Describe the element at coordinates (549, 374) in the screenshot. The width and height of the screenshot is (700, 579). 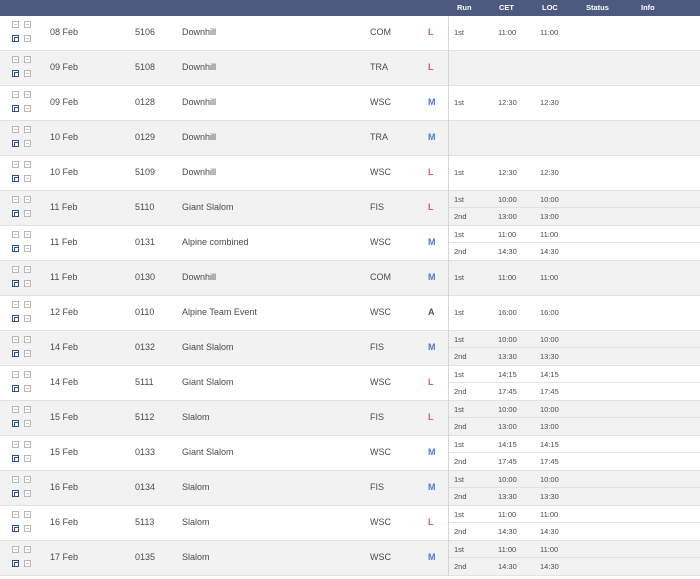
I see `run-time-loc: 14:15` at that location.